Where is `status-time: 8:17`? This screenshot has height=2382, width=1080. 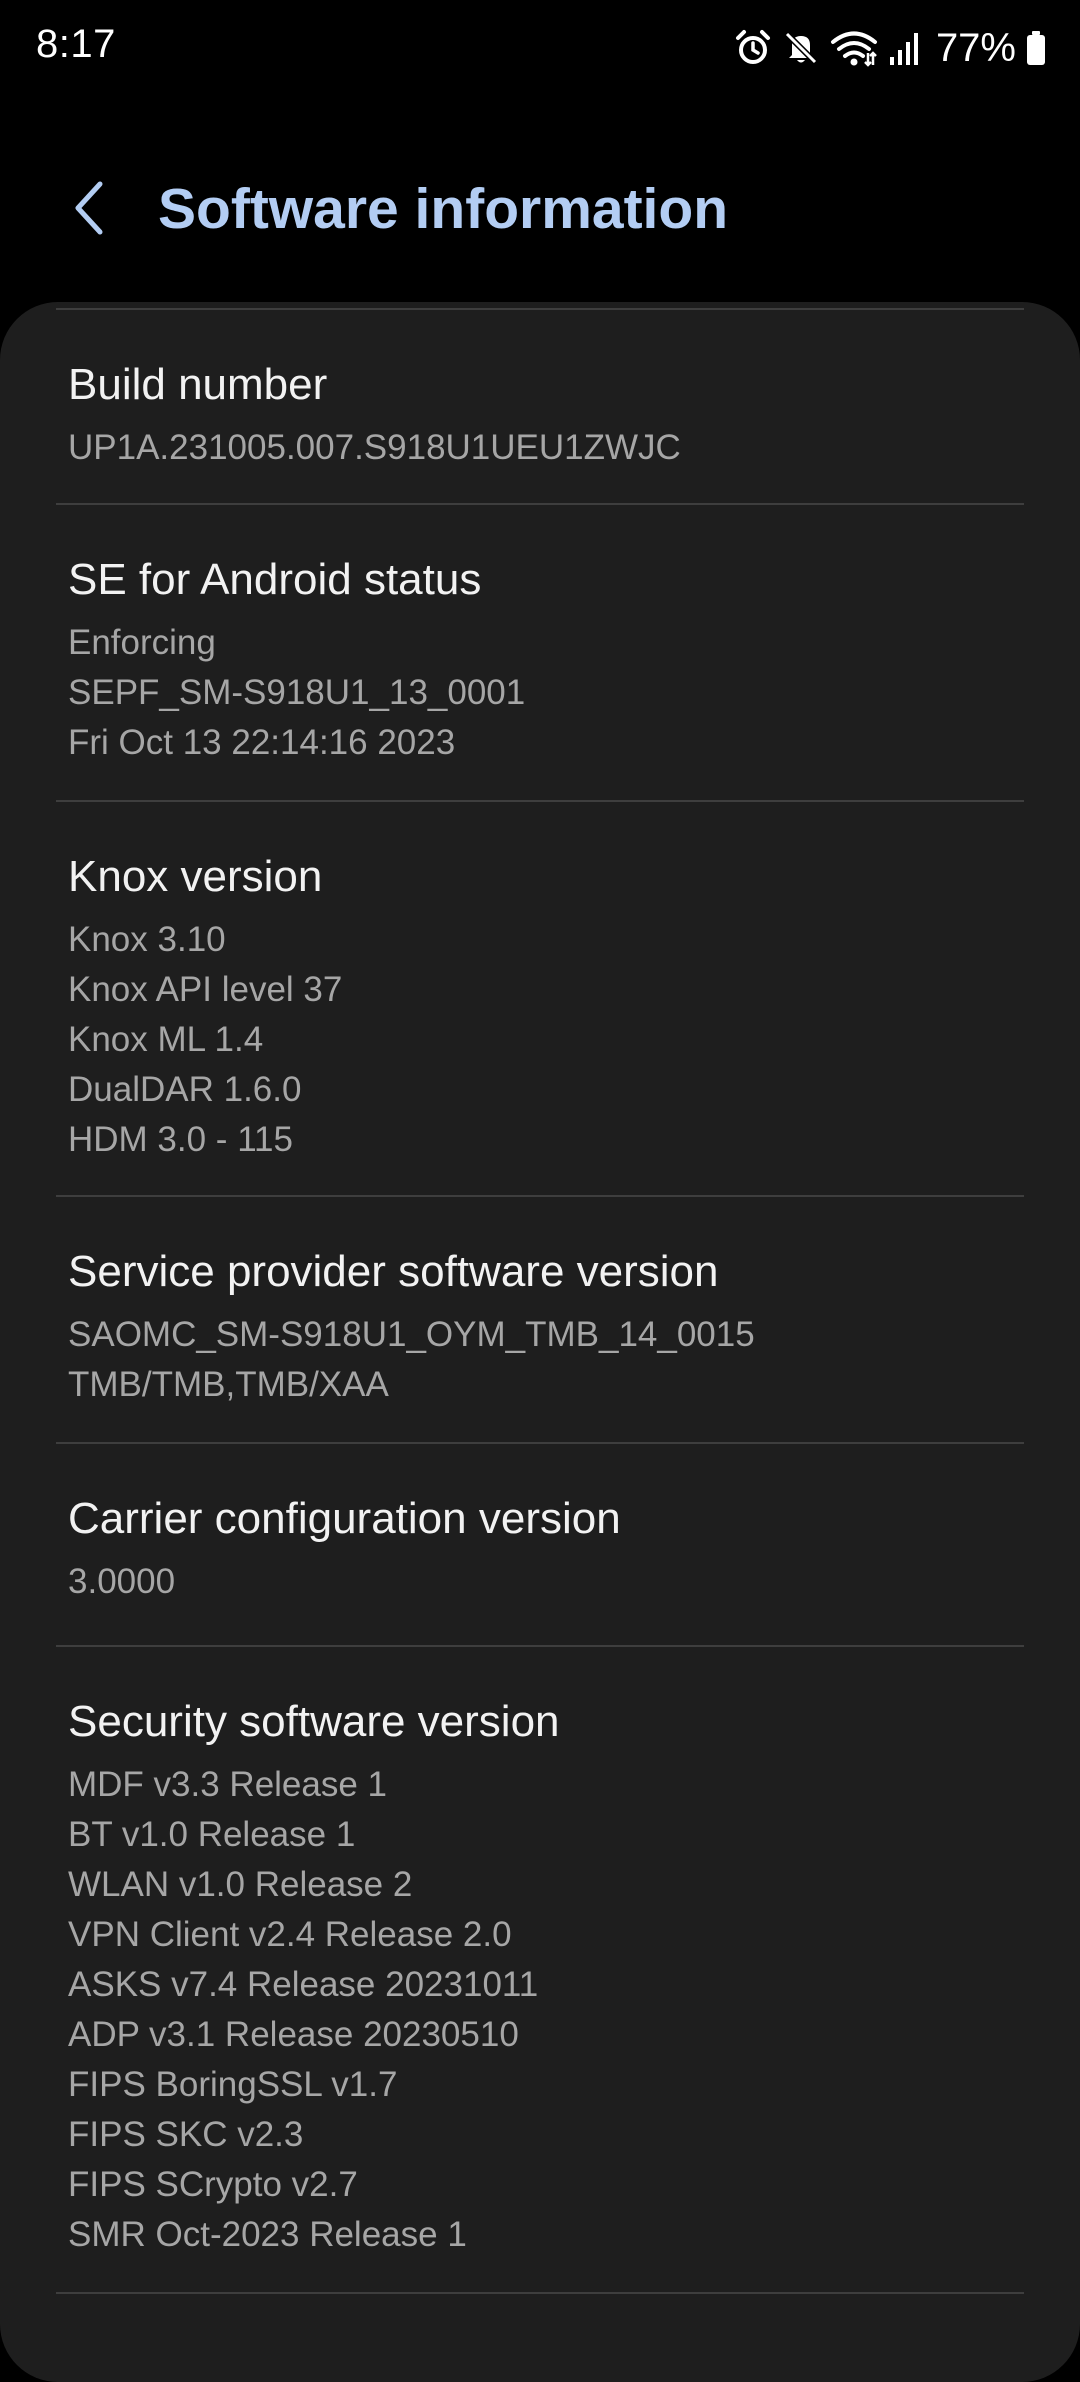
status-time: 8:17 is located at coordinates (76, 44).